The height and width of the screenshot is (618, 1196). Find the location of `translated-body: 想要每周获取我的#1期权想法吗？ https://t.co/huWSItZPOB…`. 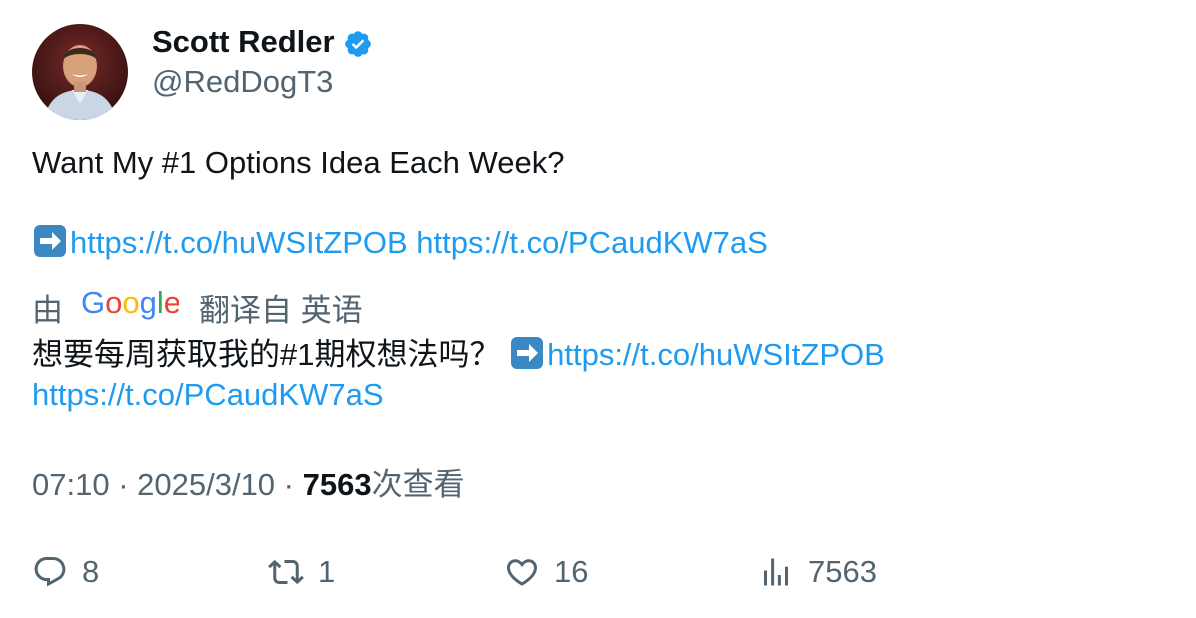

translated-body: 想要每周获取我的#1期权想法吗？ https://t.co/huWSItZPOB… is located at coordinates (458, 375).